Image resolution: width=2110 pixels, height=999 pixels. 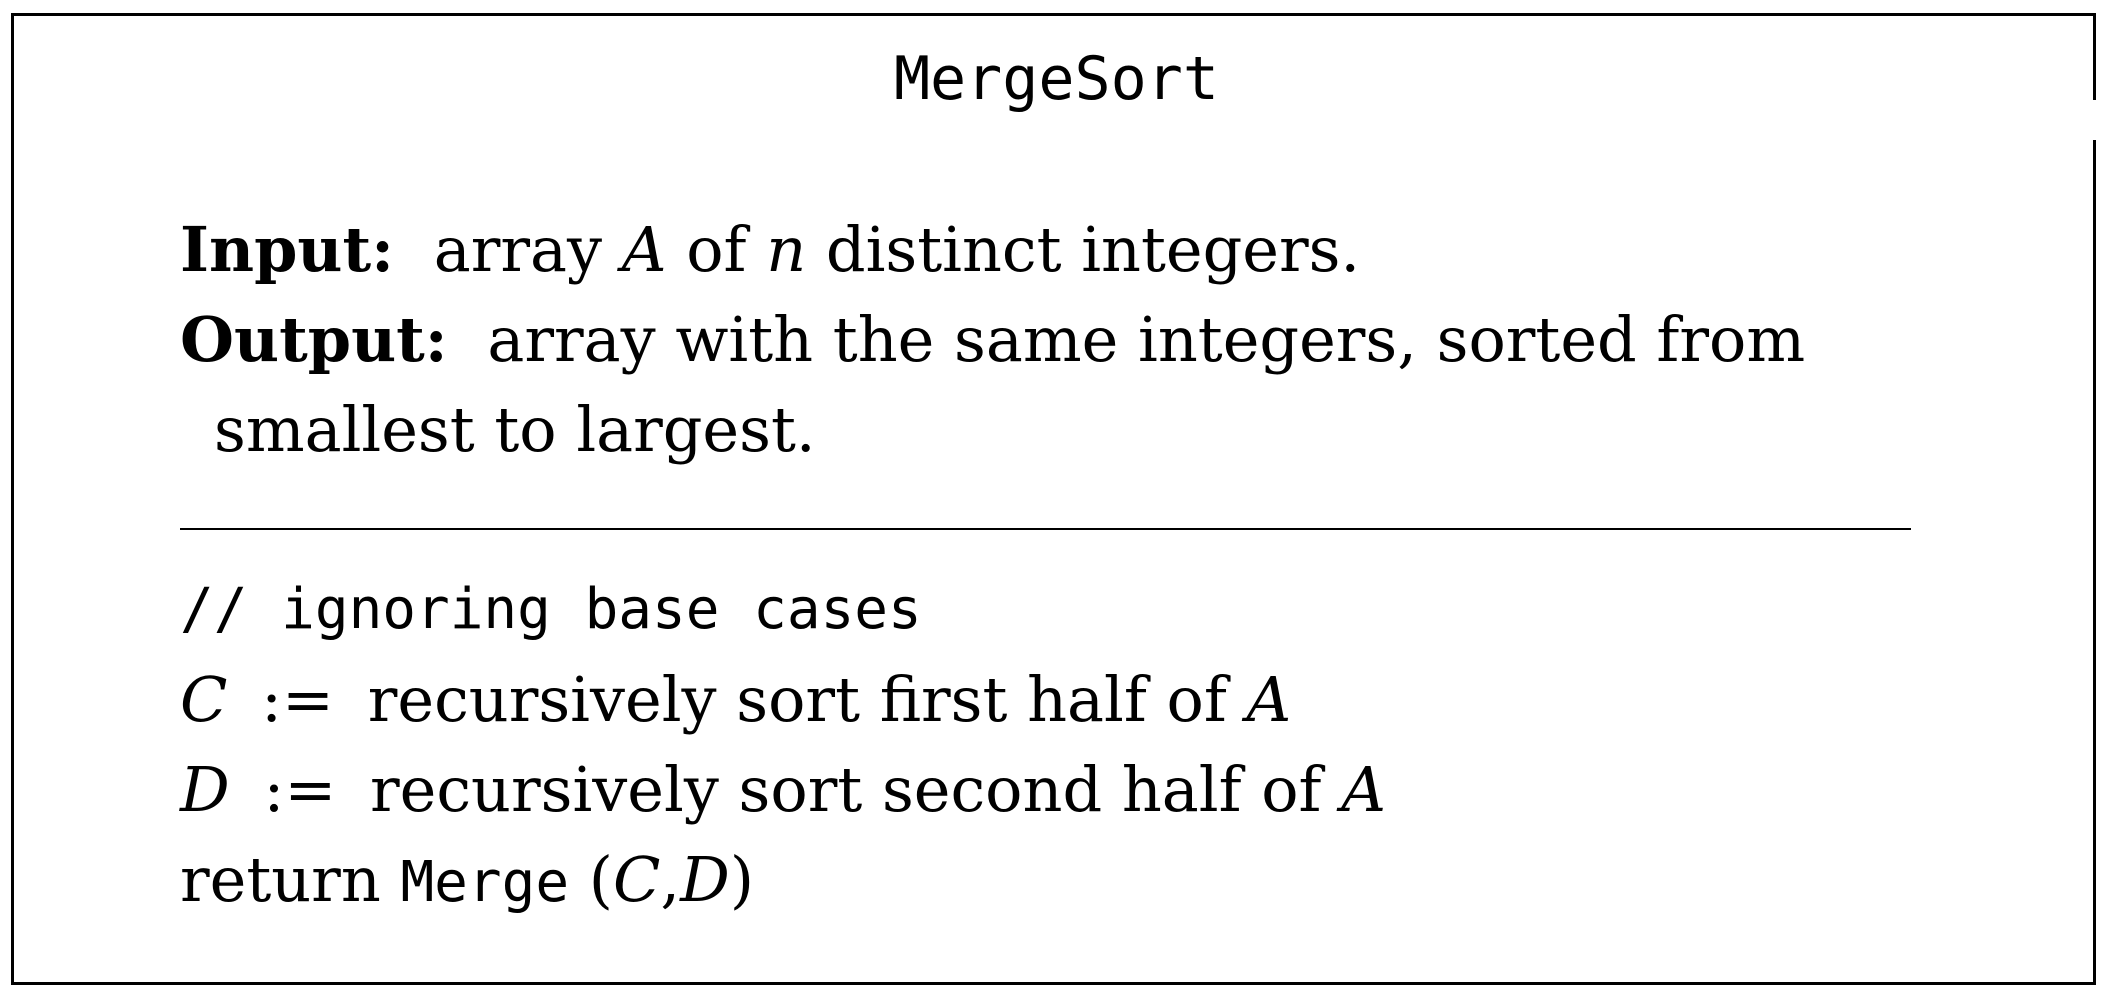 What do you see at coordinates (783, 881) in the screenshot?
I see `return-line: return Merge (C,D)` at bounding box center [783, 881].